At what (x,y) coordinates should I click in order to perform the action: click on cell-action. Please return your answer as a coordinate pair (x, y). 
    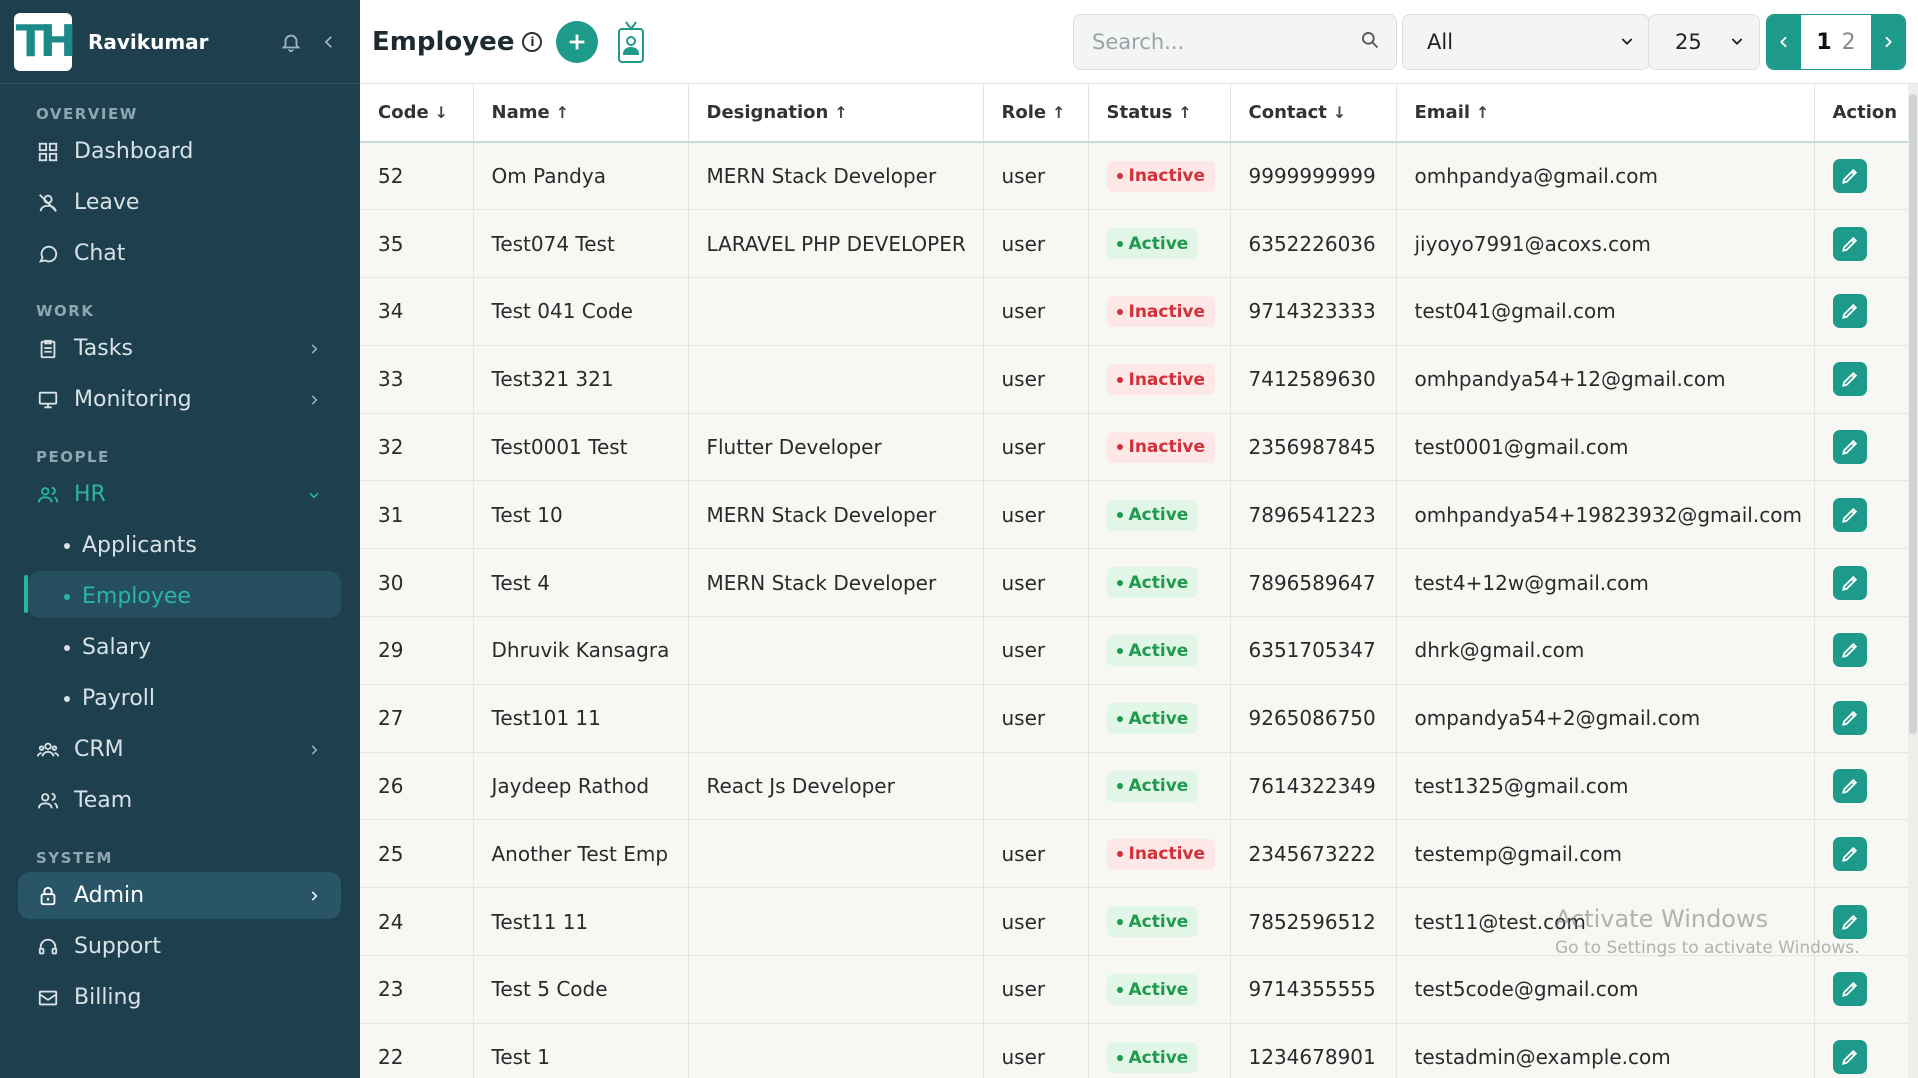
    Looking at the image, I should click on (1861, 379).